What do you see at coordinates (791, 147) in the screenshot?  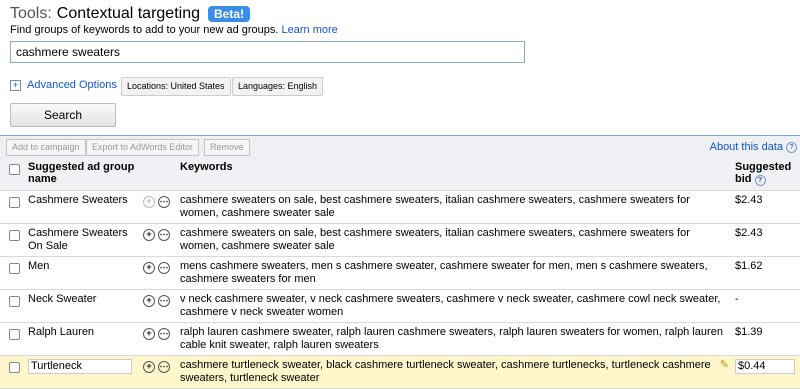 I see `help-icon: ?` at bounding box center [791, 147].